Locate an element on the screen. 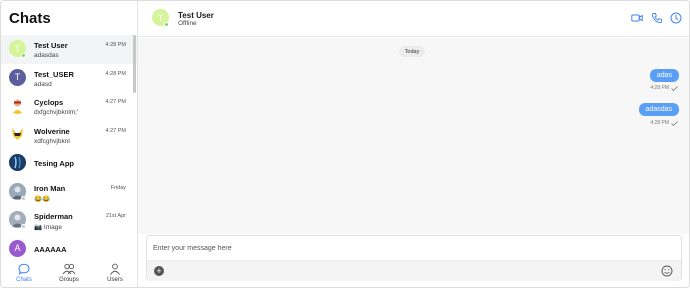 The width and height of the screenshot is (690, 288). bottom-nav: Chats Groups Users is located at coordinates (69, 272).